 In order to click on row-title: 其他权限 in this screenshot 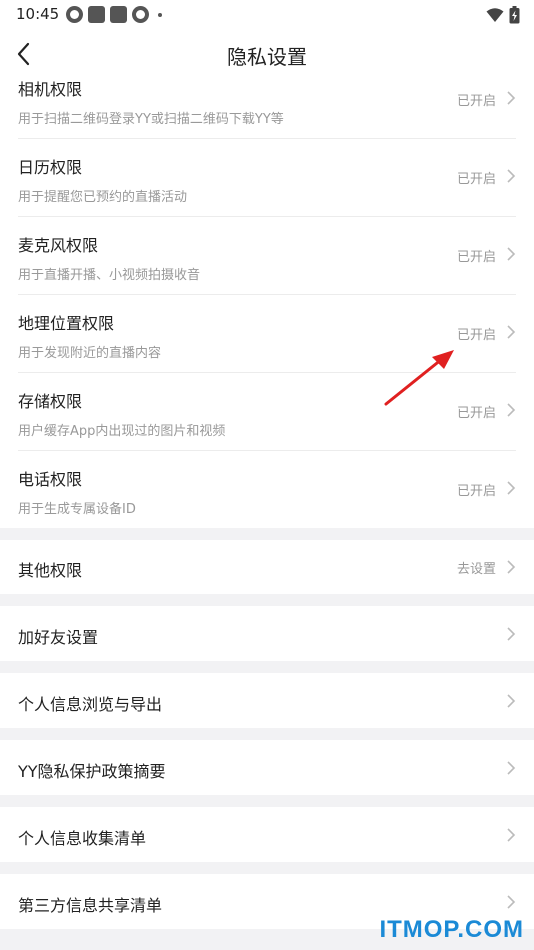, I will do `click(50, 570)`.